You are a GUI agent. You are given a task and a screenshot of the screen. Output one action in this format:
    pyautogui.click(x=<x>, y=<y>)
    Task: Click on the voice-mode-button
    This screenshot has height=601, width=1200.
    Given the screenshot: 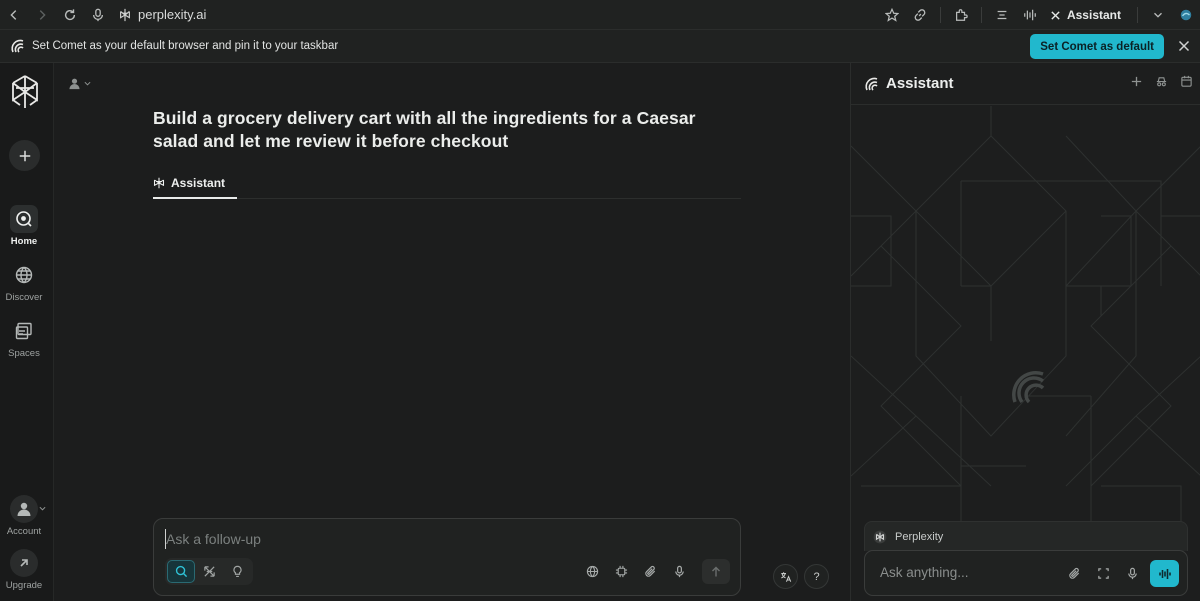 What is the action you would take?
    pyautogui.click(x=1164, y=573)
    